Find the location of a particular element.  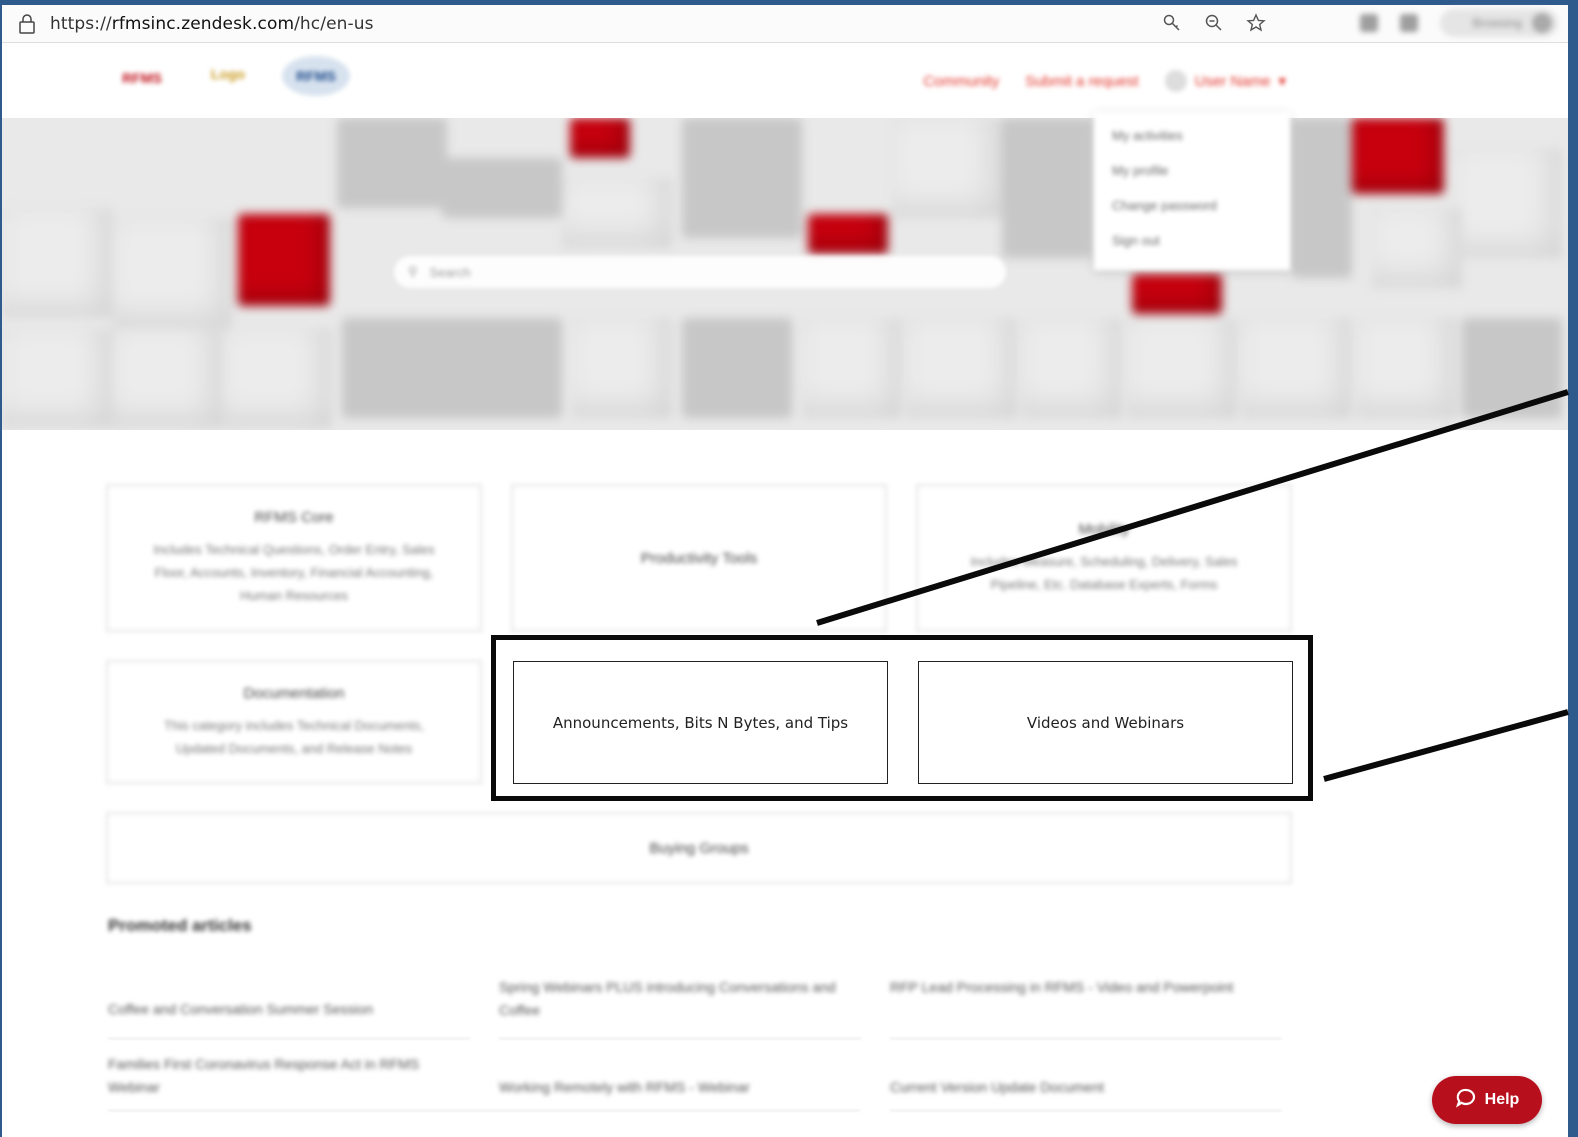

promoted-article-link: Coffee and Conversation Summer Session is located at coordinates (288, 1009).